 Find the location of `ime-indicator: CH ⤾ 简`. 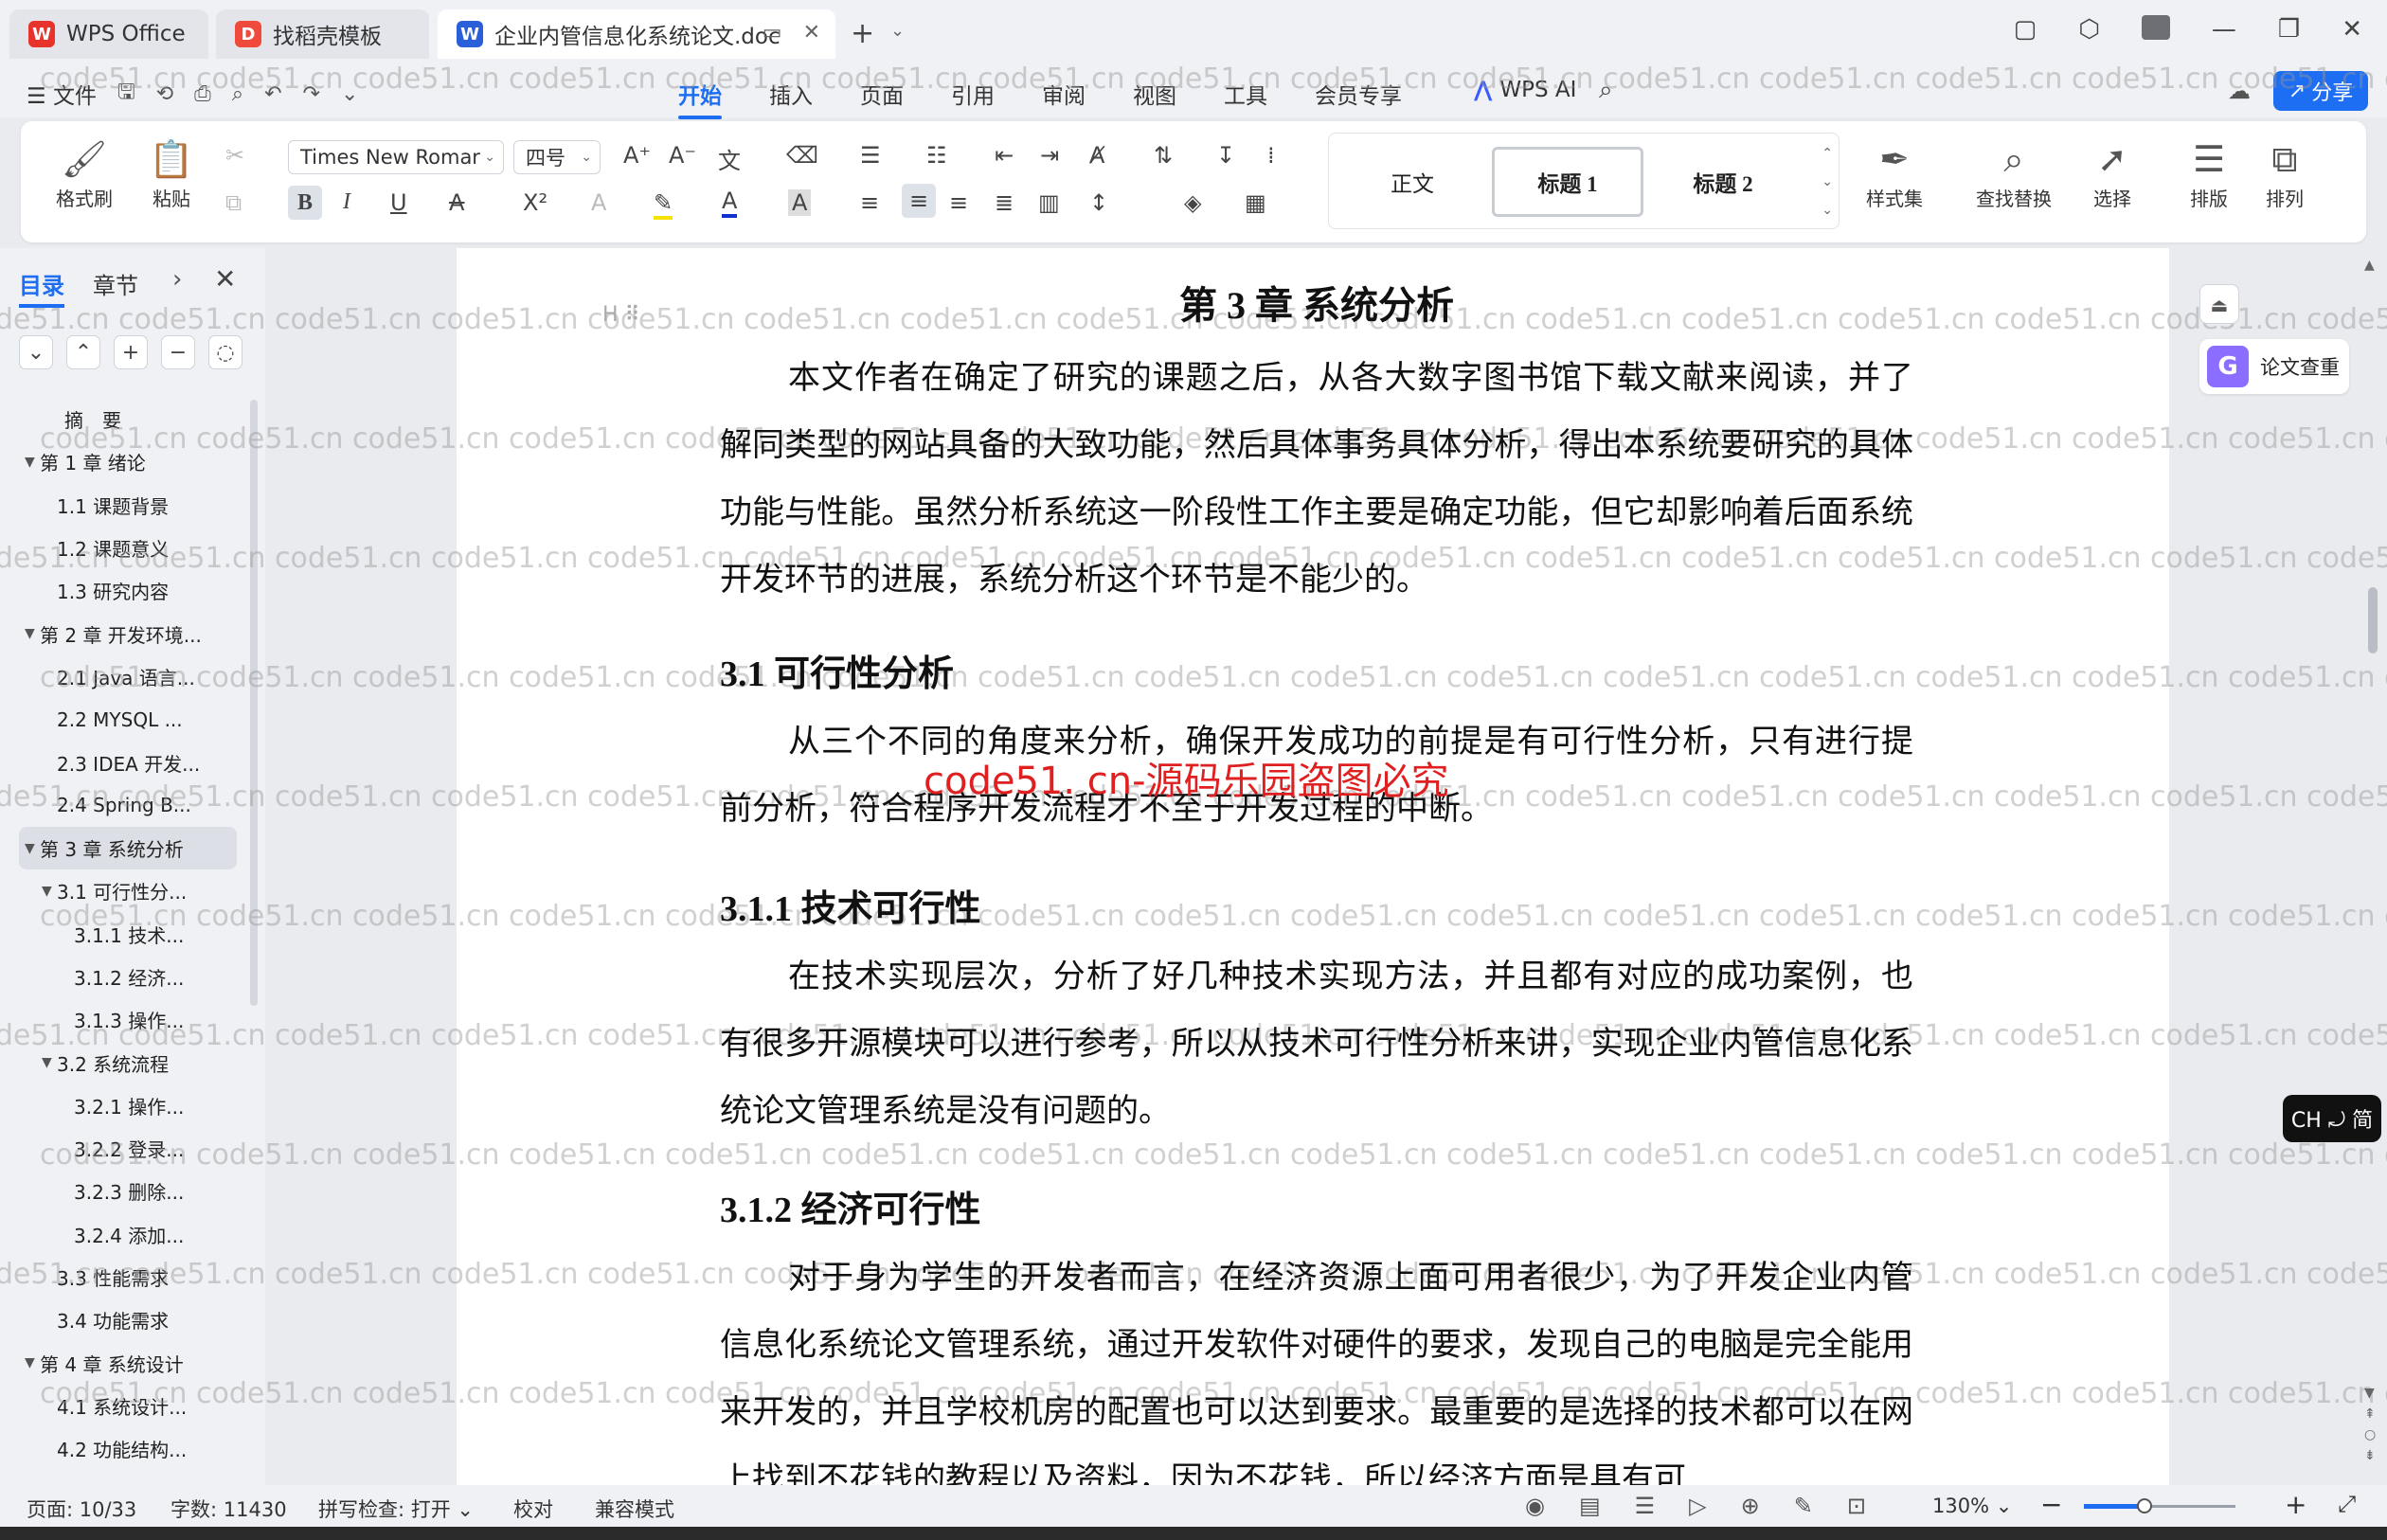

ime-indicator: CH ⤾ 简 is located at coordinates (2332, 1118).